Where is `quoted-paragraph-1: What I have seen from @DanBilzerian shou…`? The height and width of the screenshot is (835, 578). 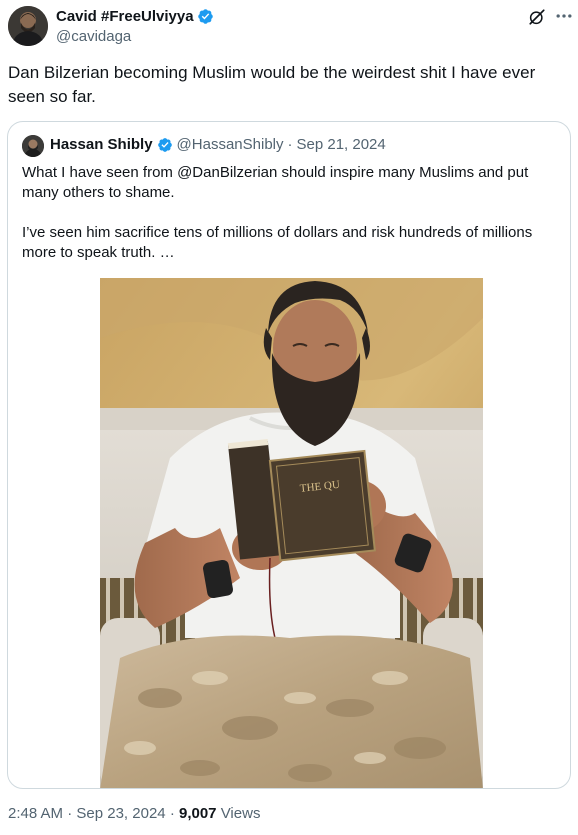
quoted-paragraph-1: What I have seen from @DanBilzerian shou… is located at coordinates (275, 182).